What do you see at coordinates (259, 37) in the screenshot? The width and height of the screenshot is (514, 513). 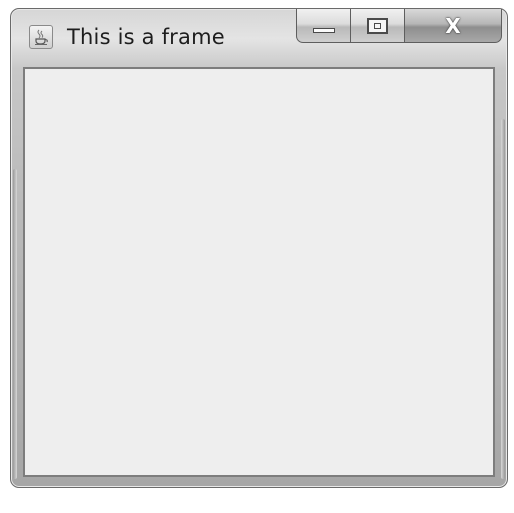 I see `title-bar: This is a frame X` at bounding box center [259, 37].